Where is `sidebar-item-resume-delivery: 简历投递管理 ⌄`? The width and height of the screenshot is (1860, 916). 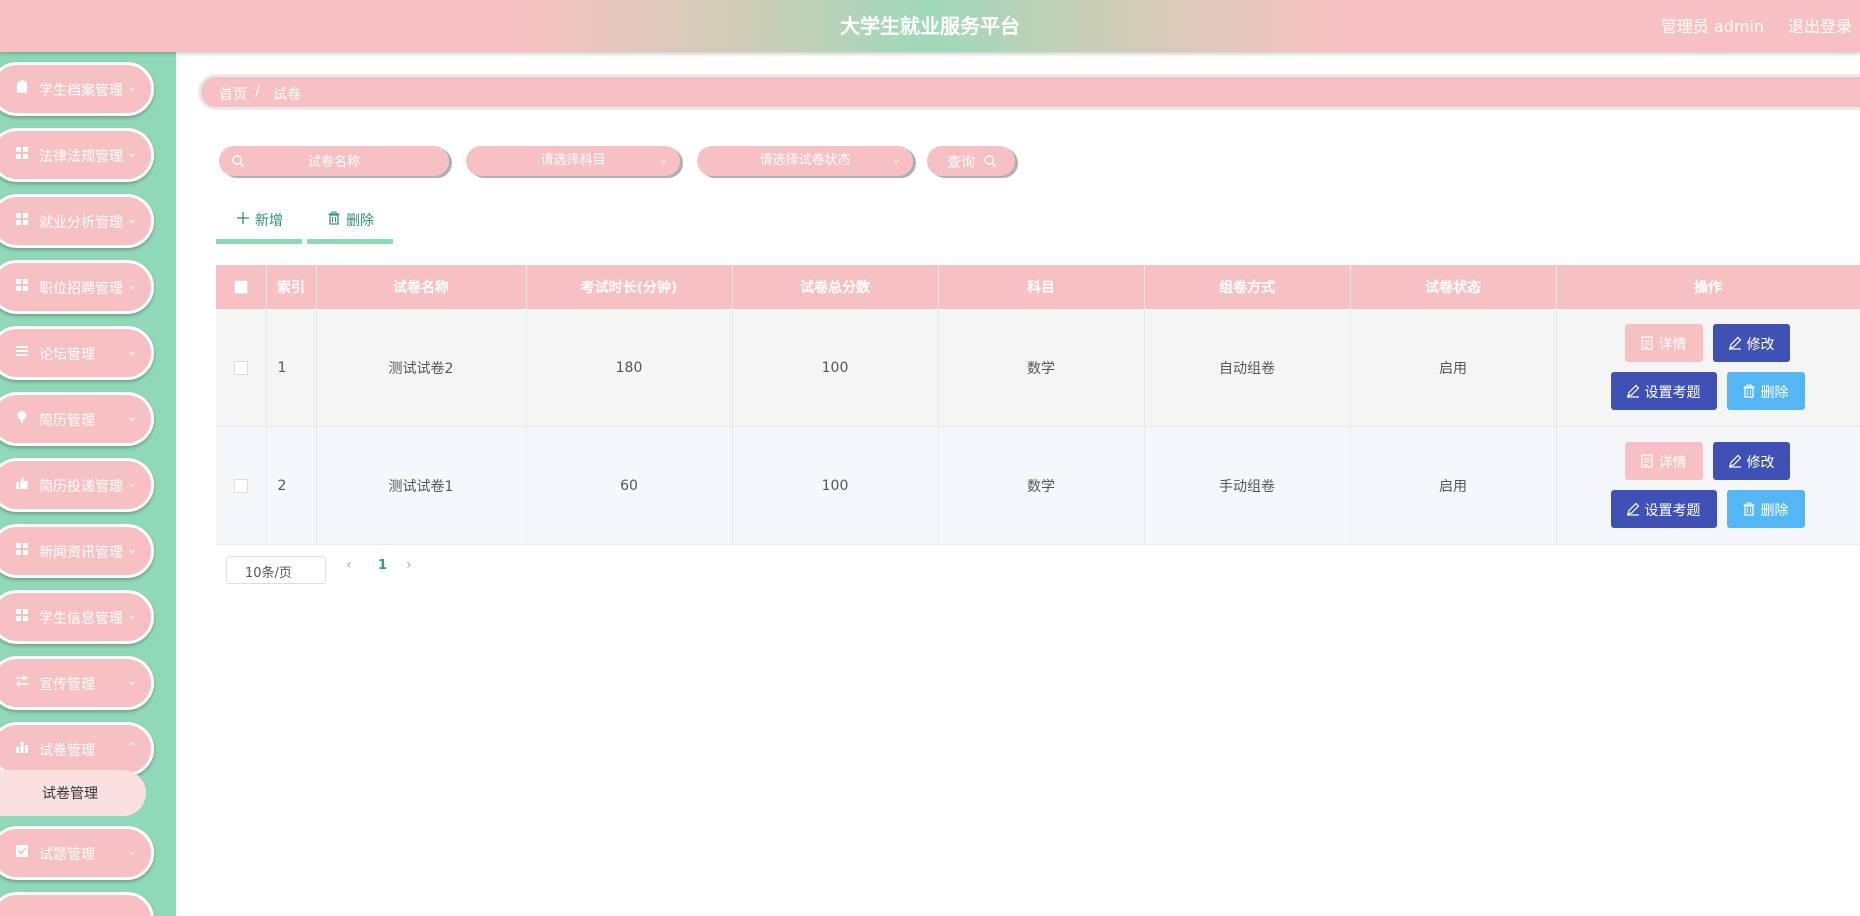 sidebar-item-resume-delivery: 简历投递管理 ⌄ is located at coordinates (77, 485).